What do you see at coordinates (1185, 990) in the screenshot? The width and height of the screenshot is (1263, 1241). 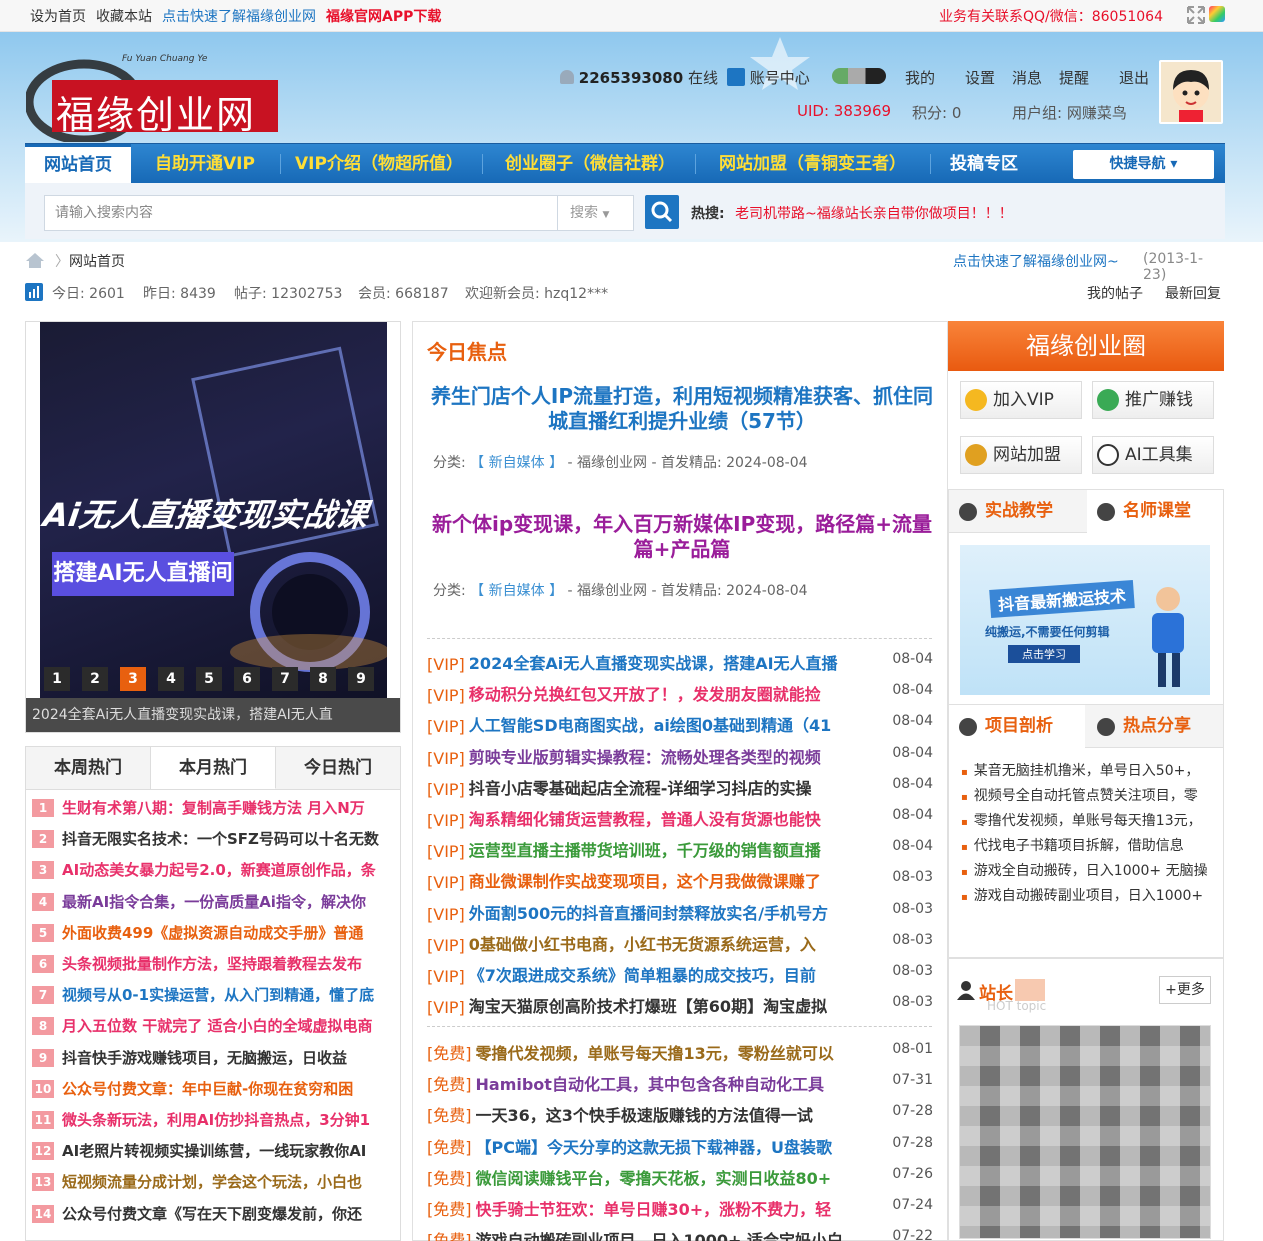 I see `more-button: +更多` at bounding box center [1185, 990].